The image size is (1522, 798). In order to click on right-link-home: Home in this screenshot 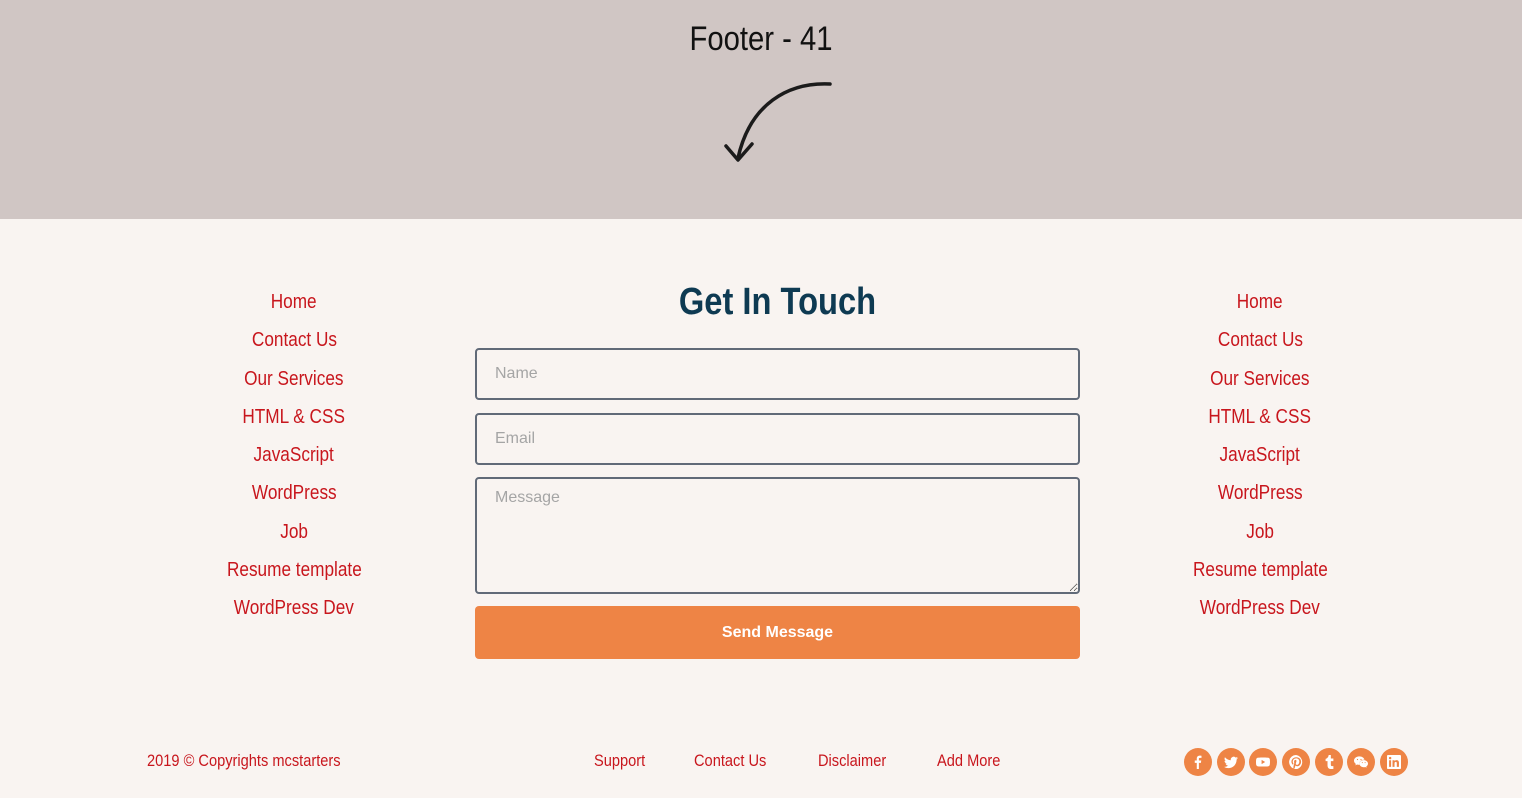, I will do `click(1260, 302)`.